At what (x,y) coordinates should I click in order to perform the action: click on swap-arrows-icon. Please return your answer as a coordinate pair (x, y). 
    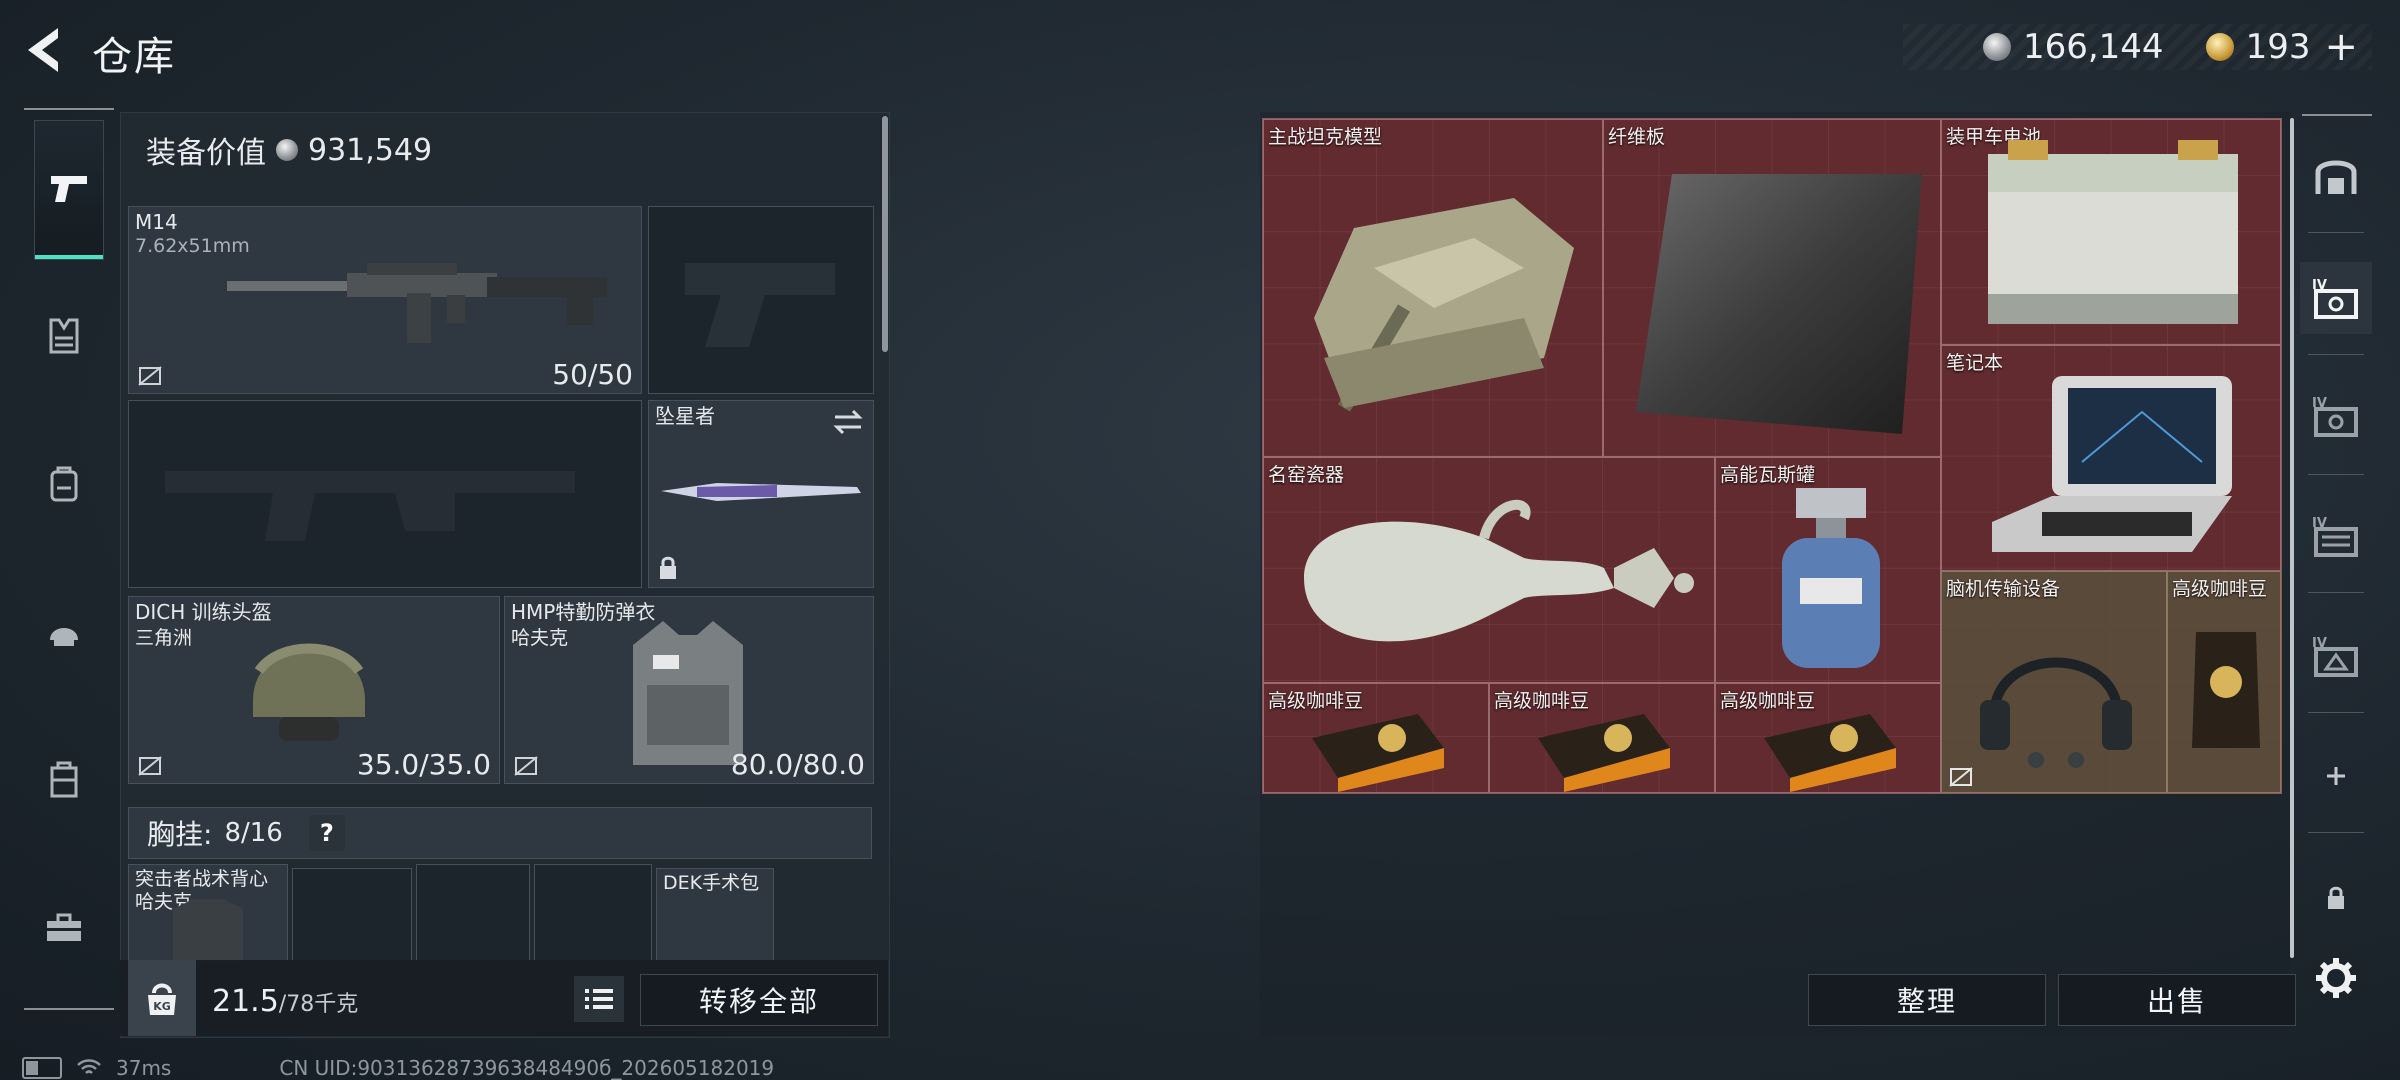
    Looking at the image, I should click on (848, 422).